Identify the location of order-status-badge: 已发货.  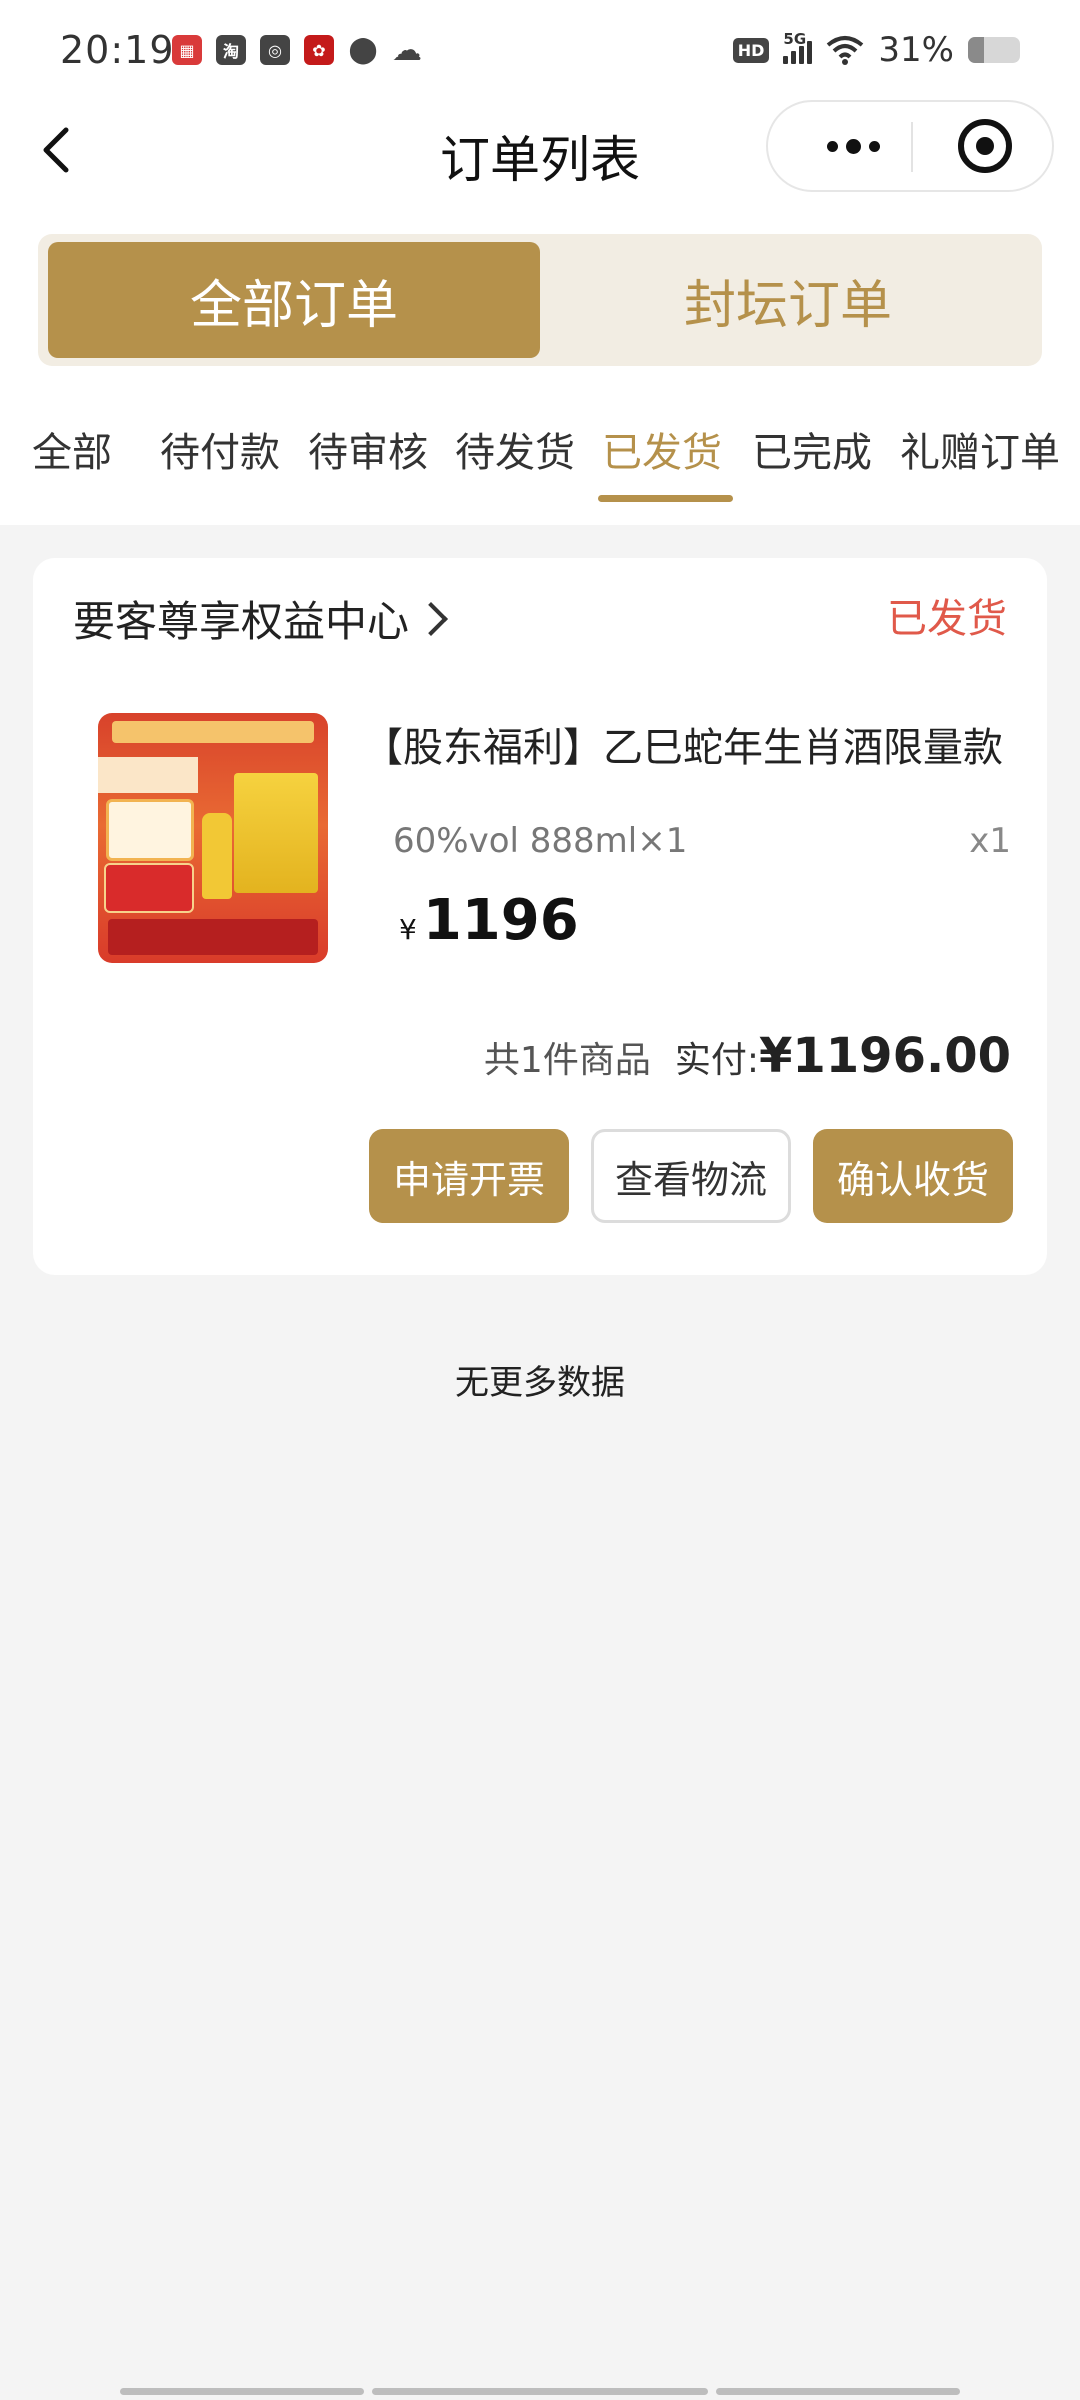
(947, 619).